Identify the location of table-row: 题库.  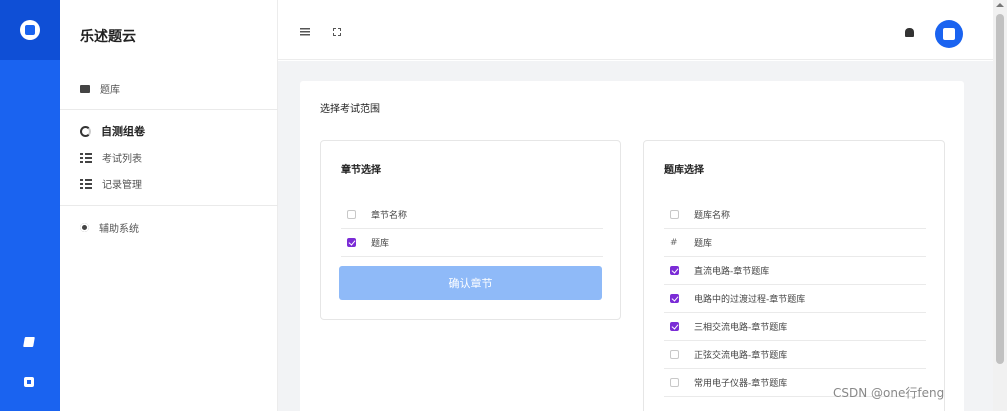
(472, 243).